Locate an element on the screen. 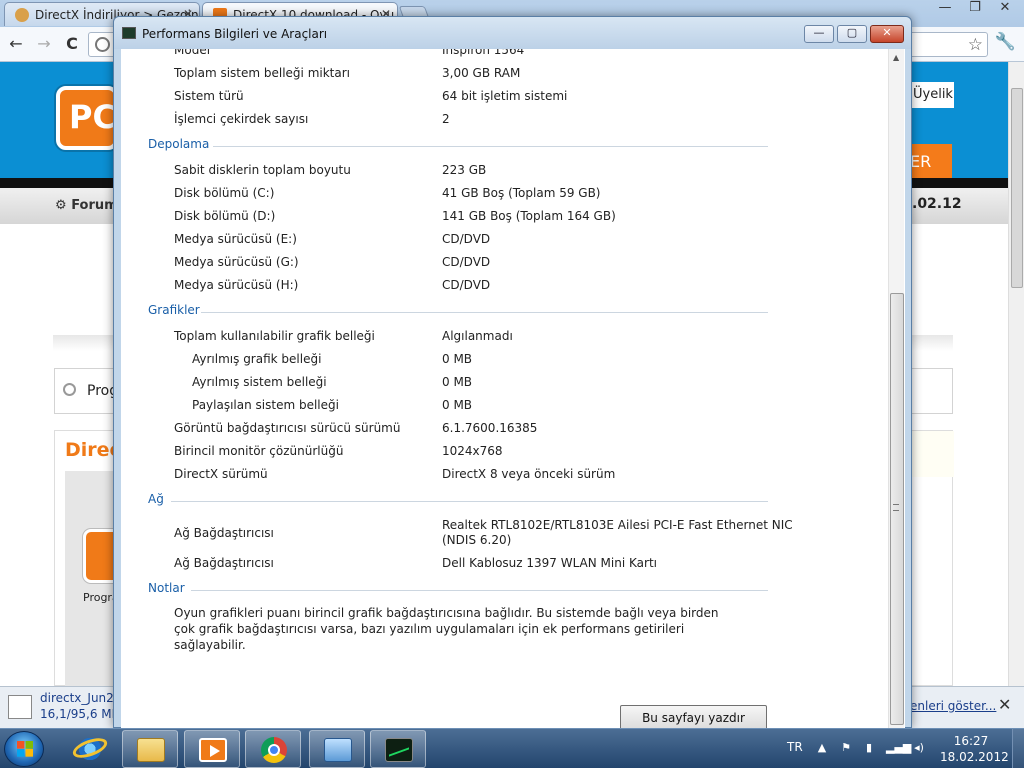 This screenshot has width=1024, height=768. site-logo: PC is located at coordinates (87, 118).